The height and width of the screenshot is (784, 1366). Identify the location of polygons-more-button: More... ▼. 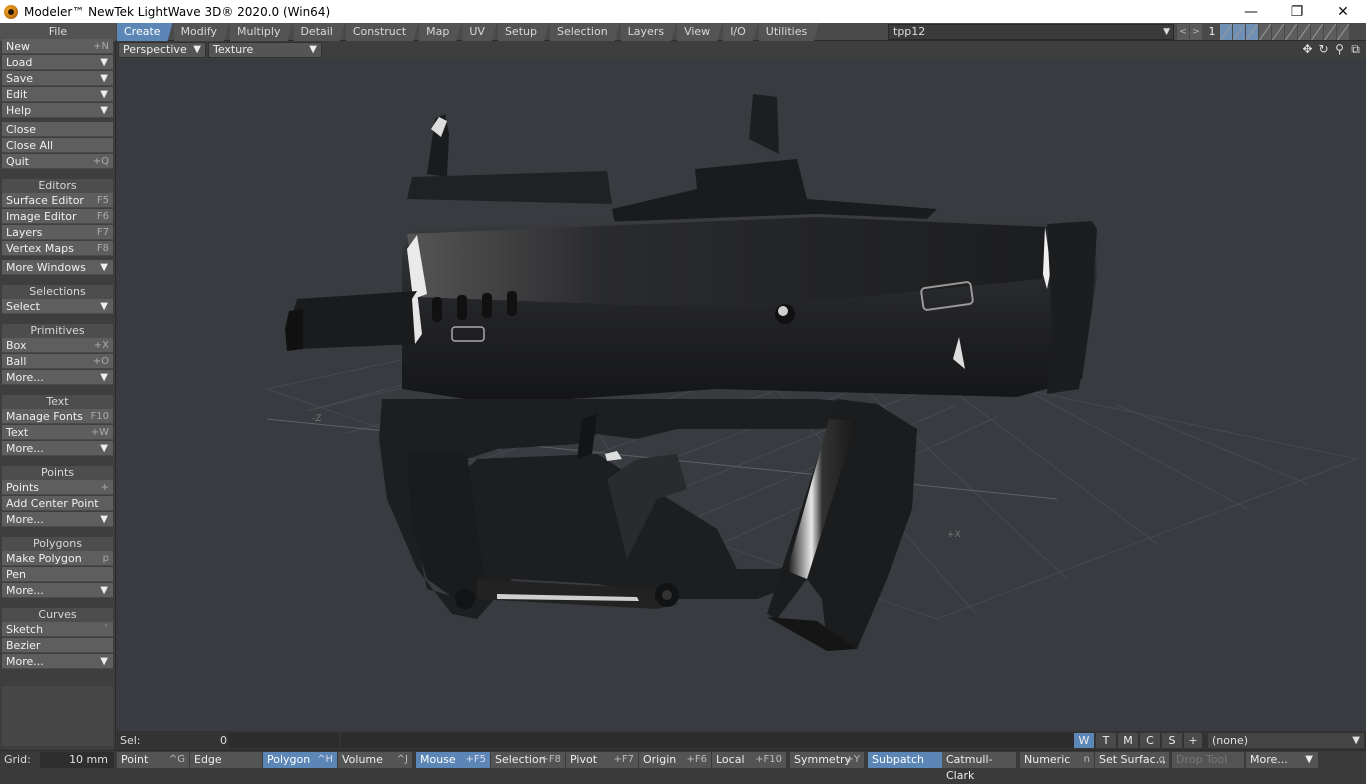
(57, 590).